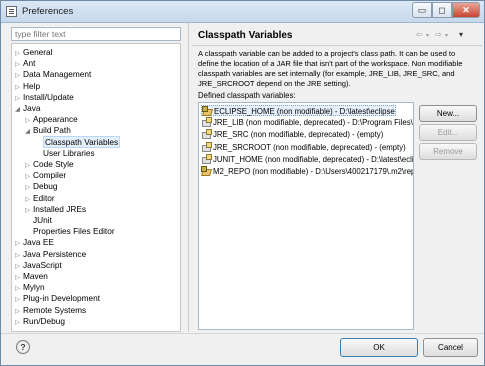  I want to click on tree-item-label: Editor, so click(44, 197).